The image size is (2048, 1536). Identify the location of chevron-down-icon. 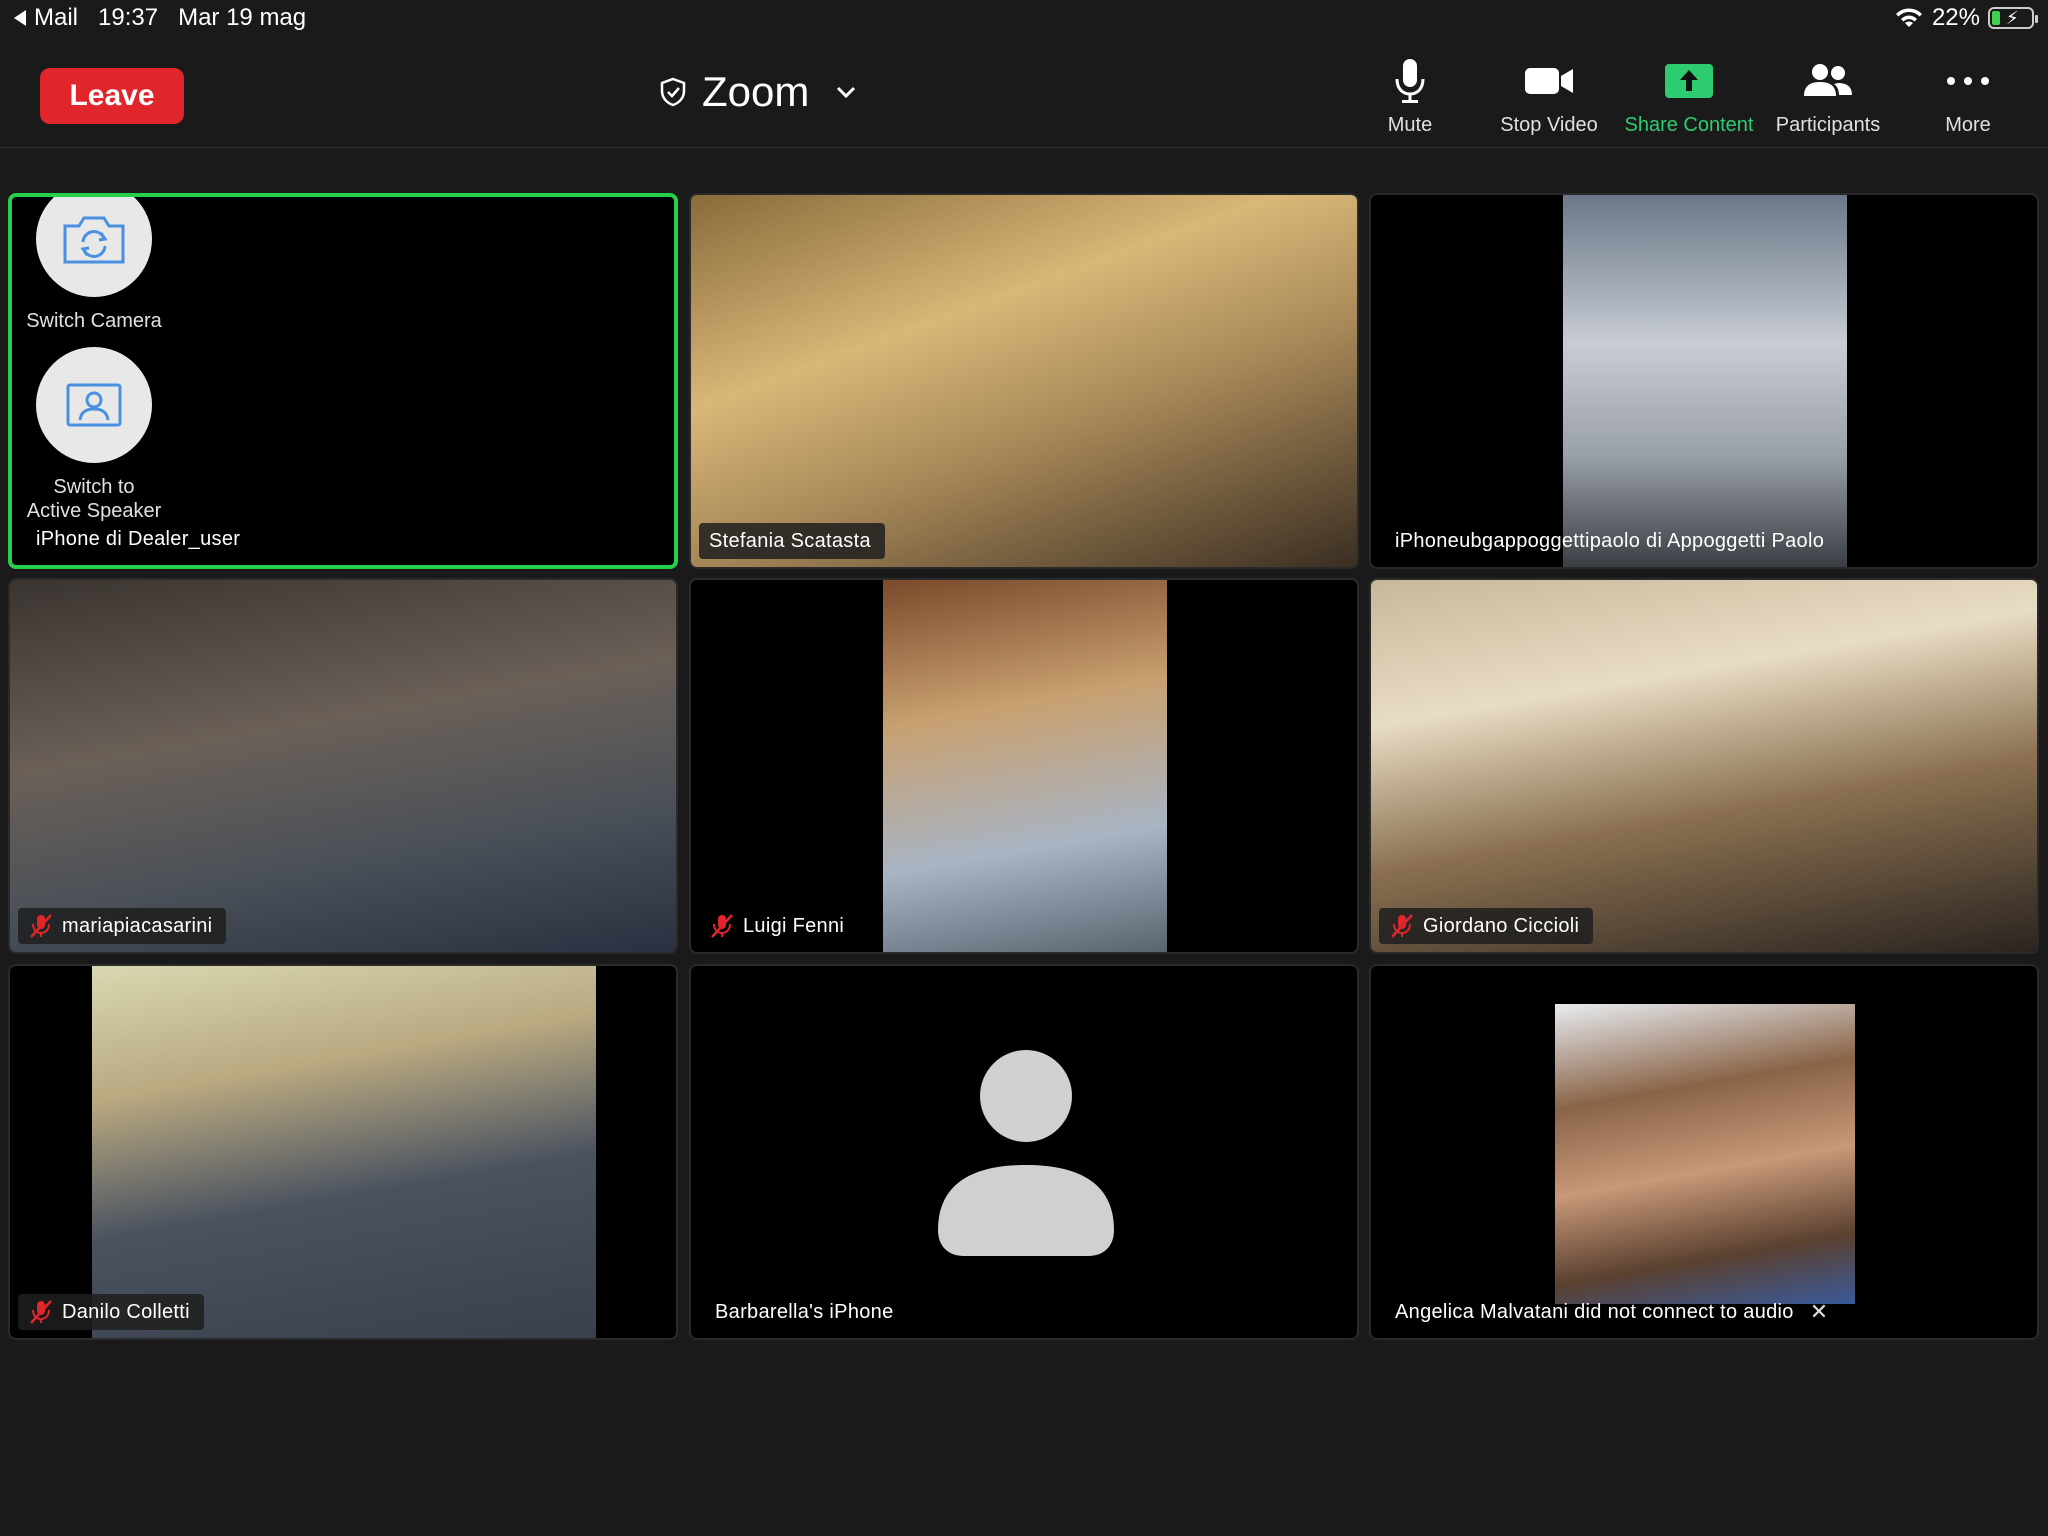
(846, 92).